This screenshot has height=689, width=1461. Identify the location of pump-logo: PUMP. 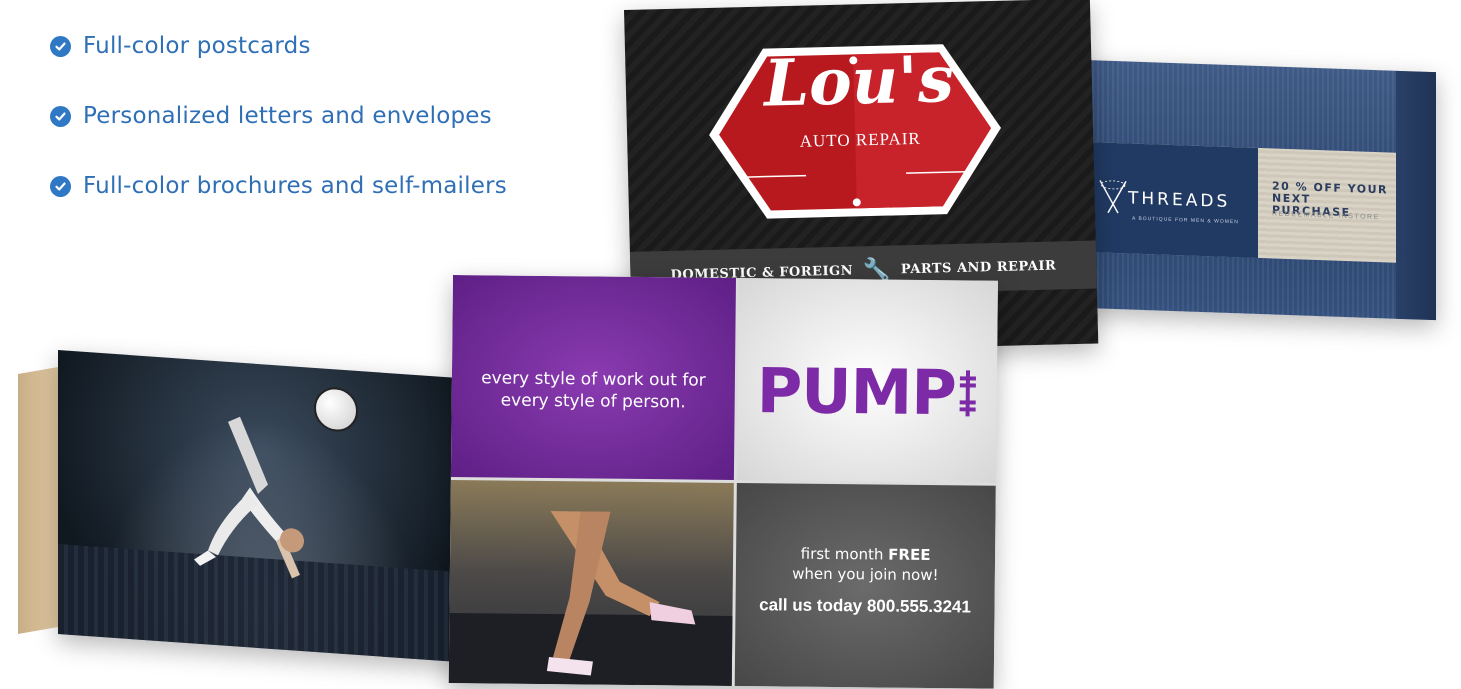
(867, 392).